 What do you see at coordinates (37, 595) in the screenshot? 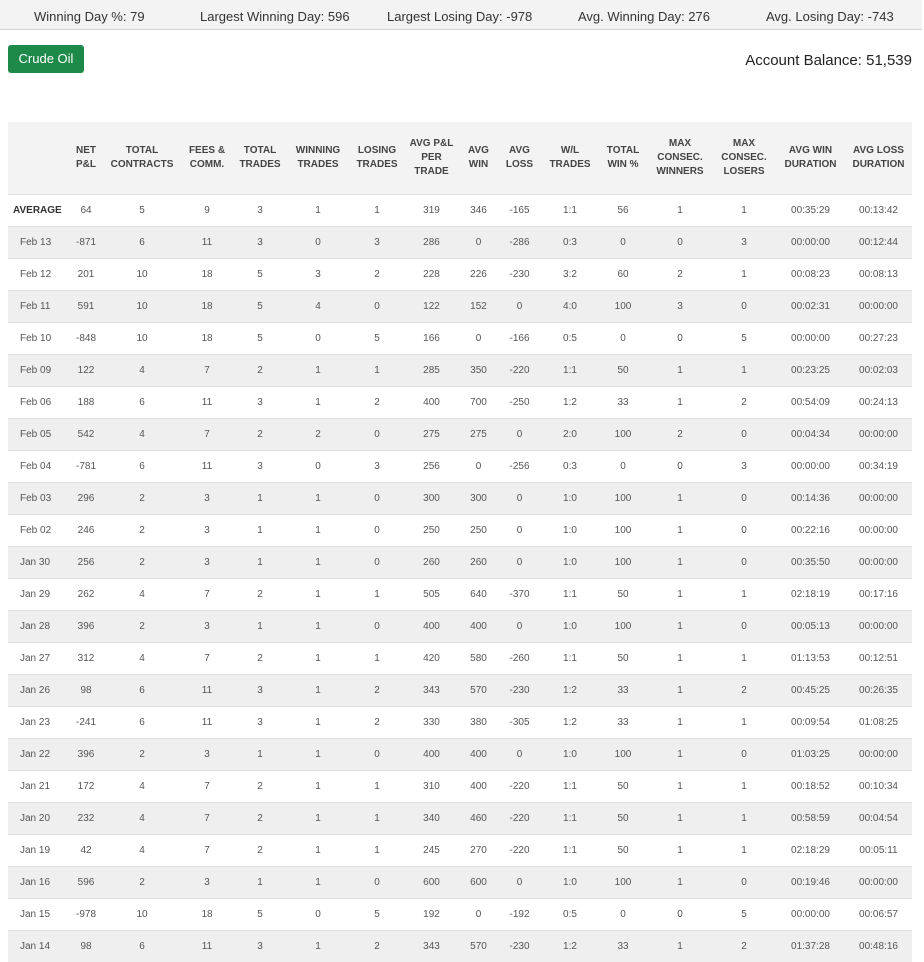
I see `row-label: Jan 29` at bounding box center [37, 595].